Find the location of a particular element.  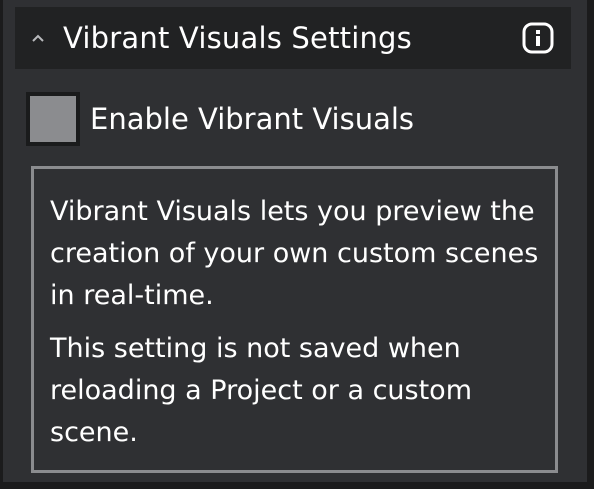

enable-vibrant-visuals-checkbox is located at coordinates (53, 119).